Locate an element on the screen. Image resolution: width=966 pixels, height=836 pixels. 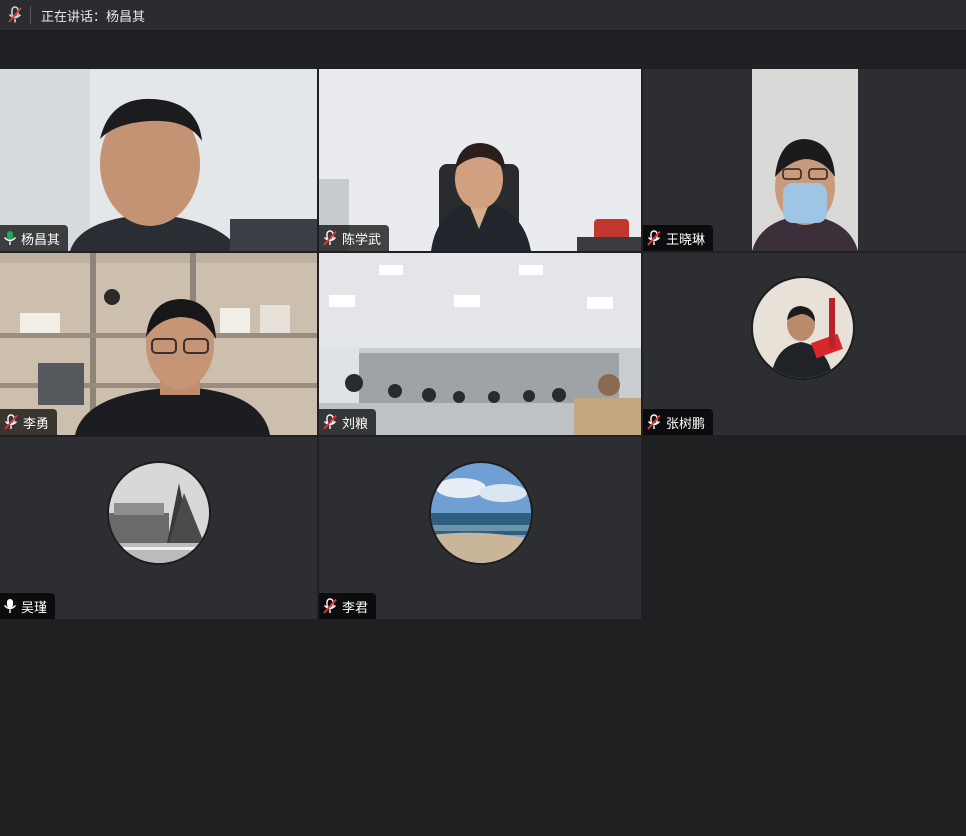
participant-nametag: 李勇 is located at coordinates (29, 422).